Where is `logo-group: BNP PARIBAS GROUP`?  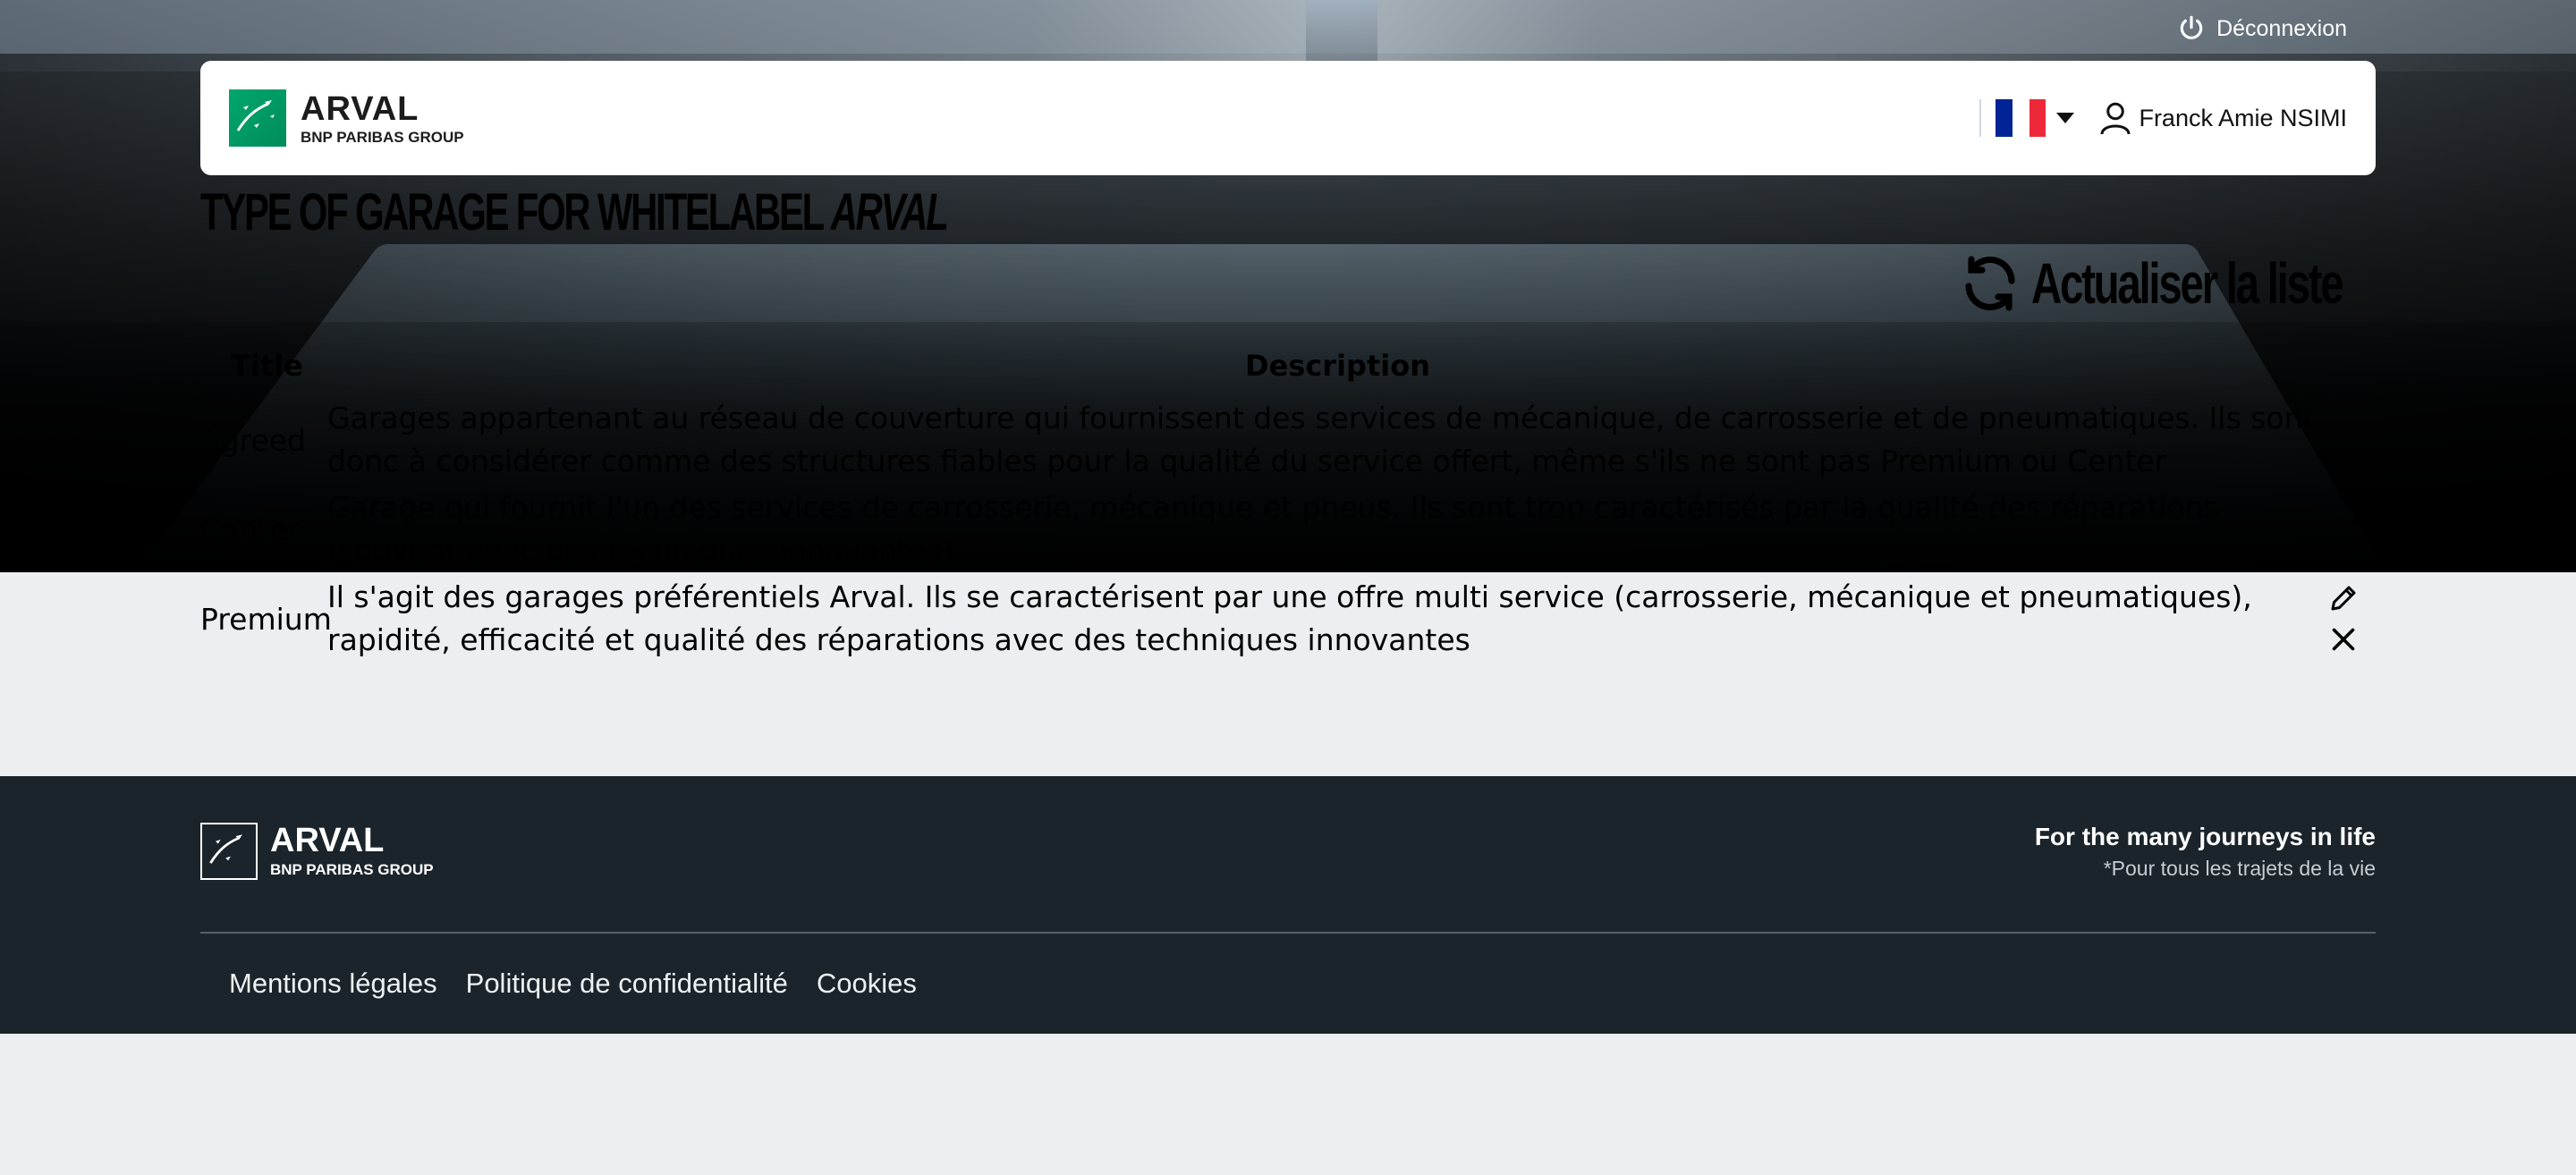 logo-group: BNP PARIBAS GROUP is located at coordinates (382, 137).